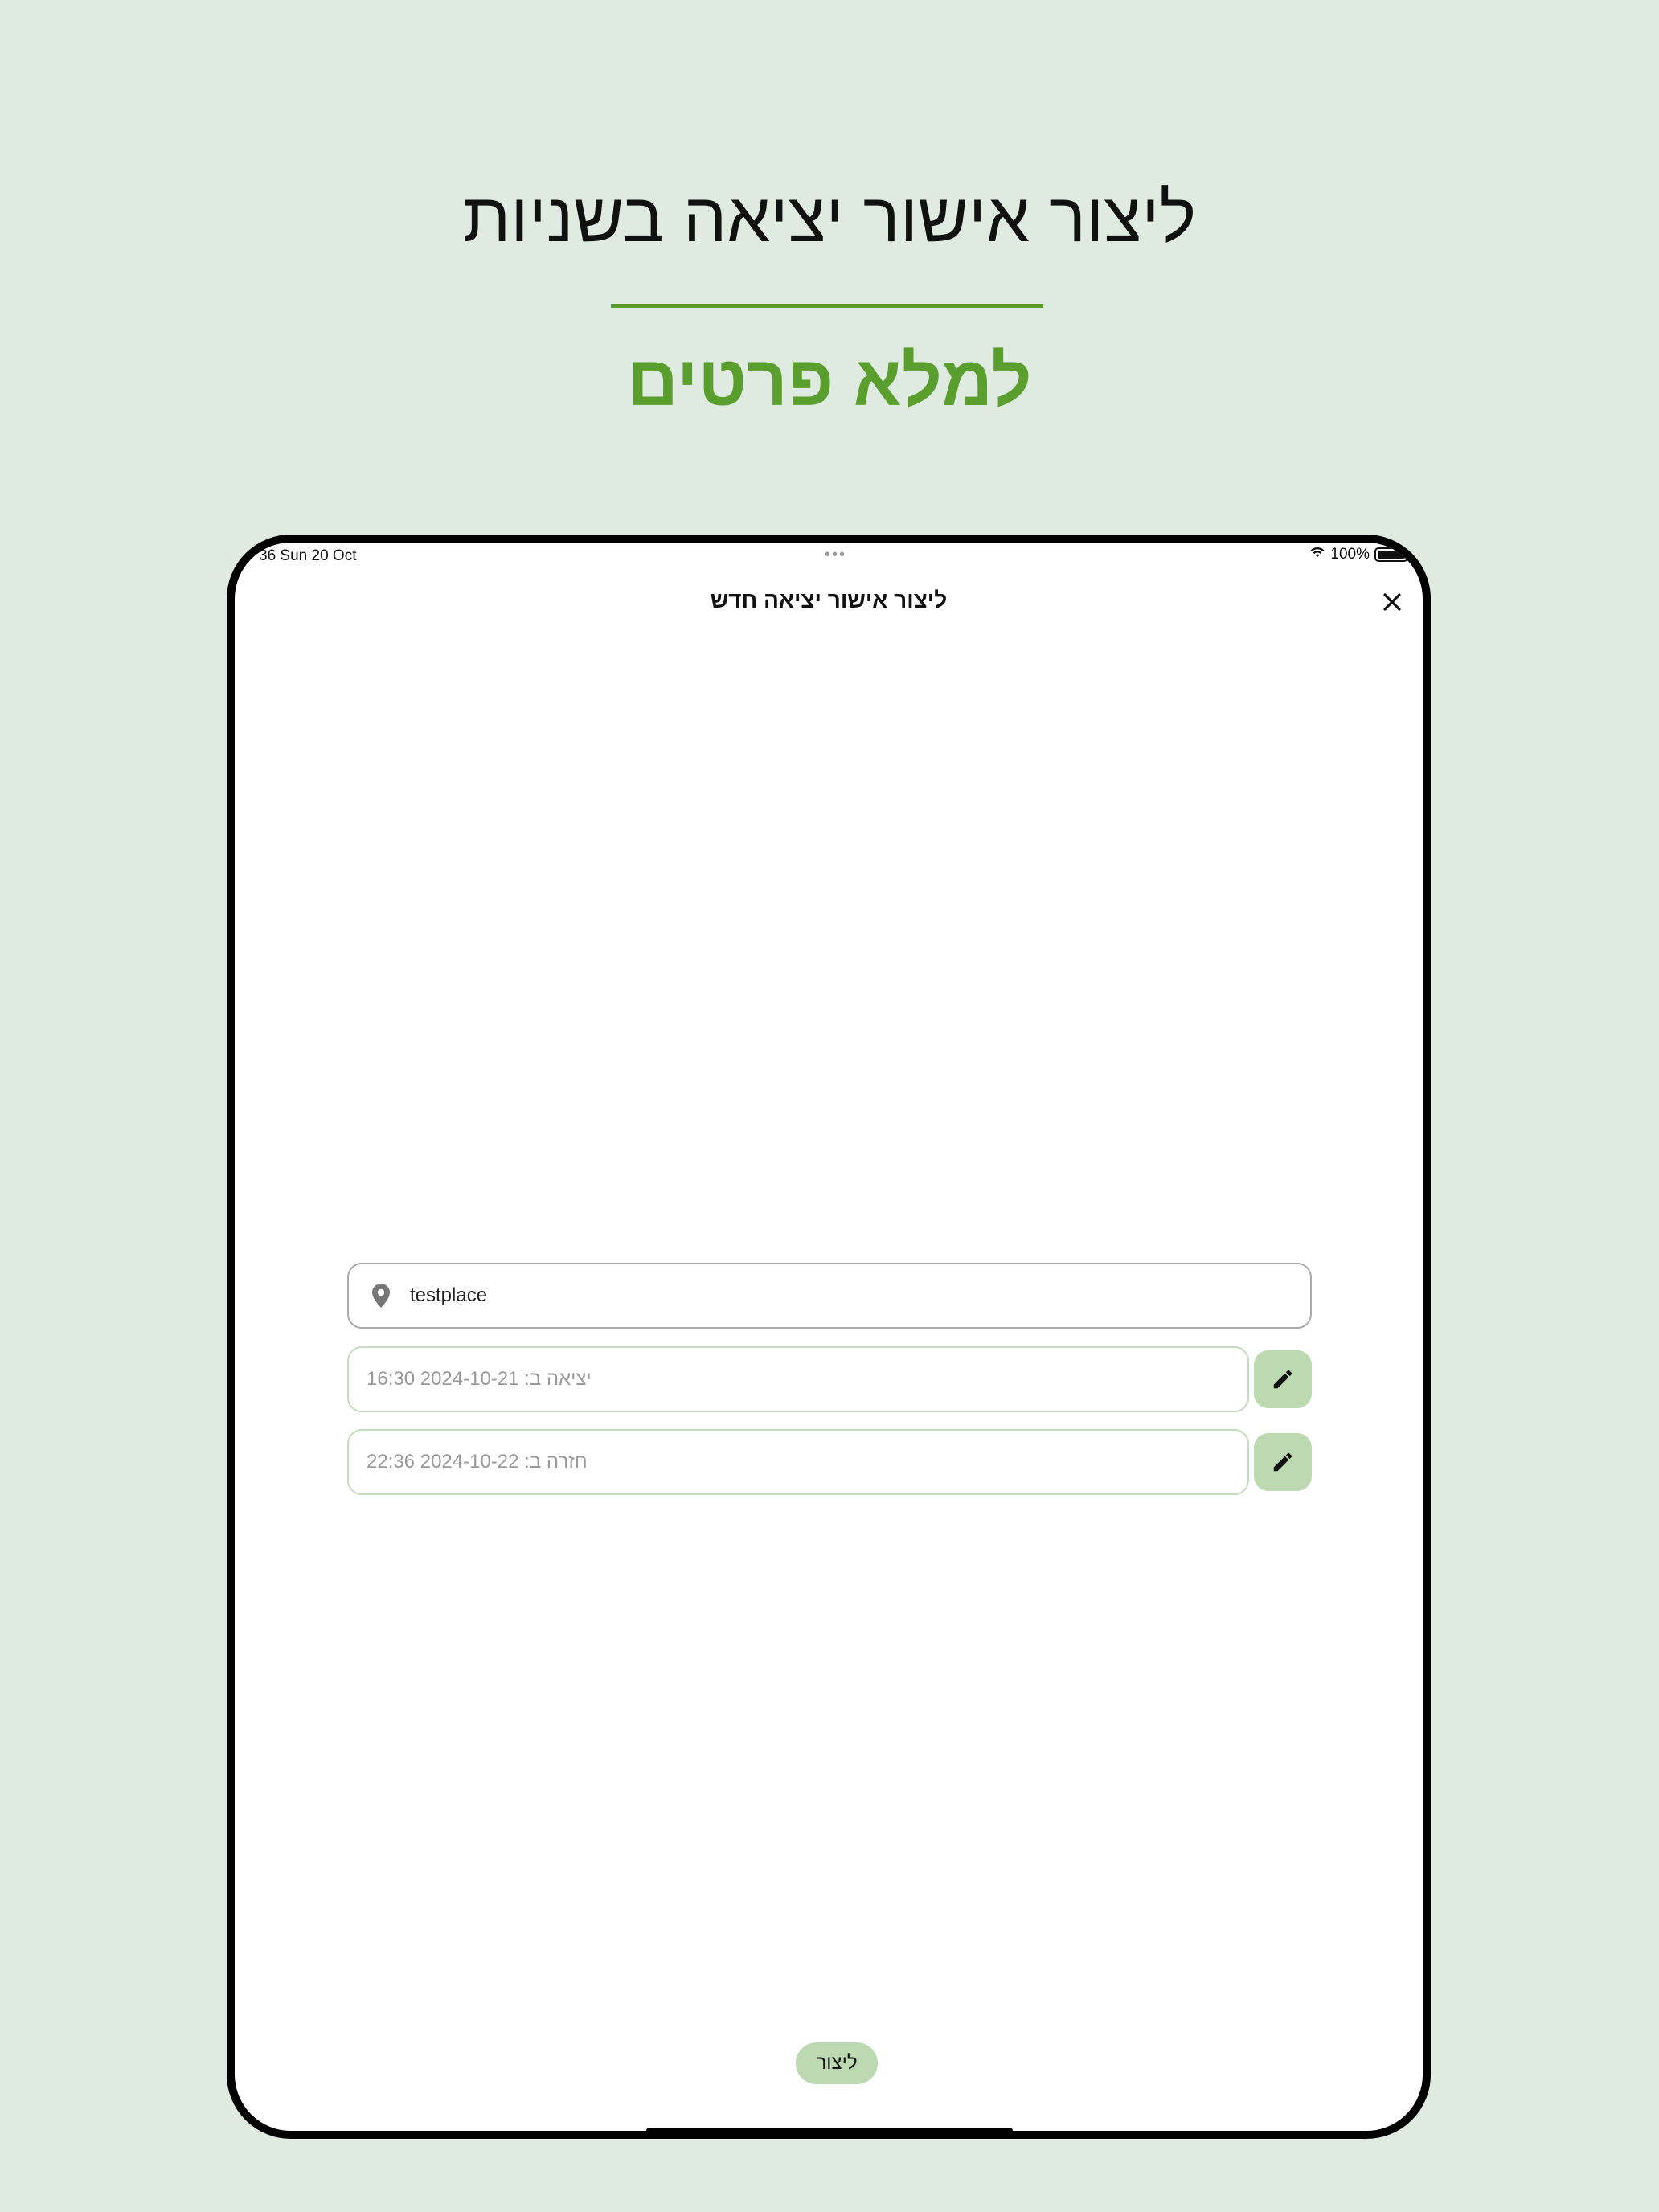  I want to click on create-button-label: ליצור, so click(837, 2063).